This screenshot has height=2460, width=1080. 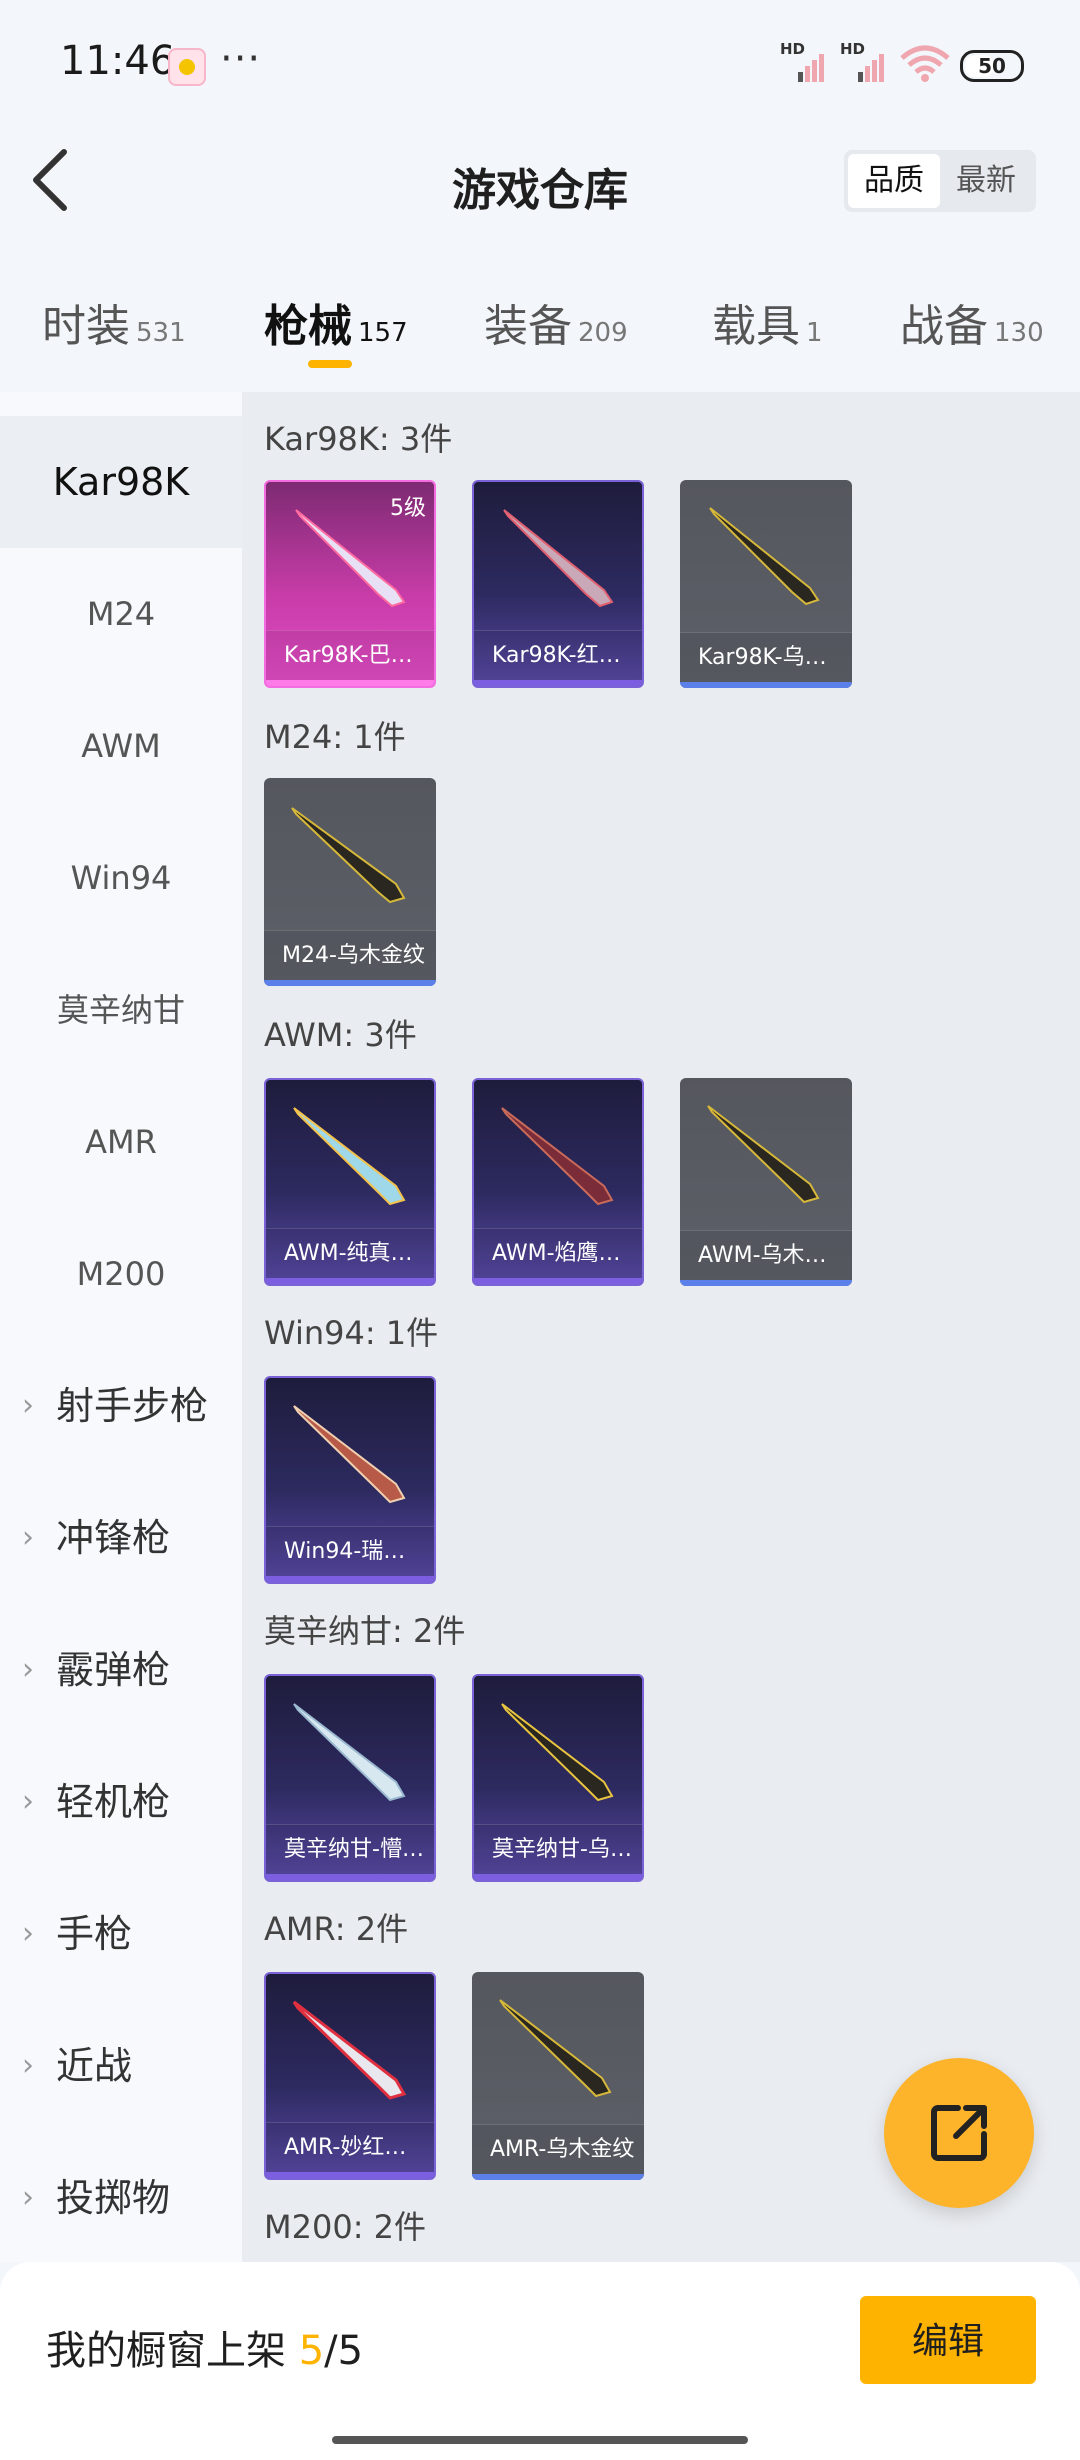 I want to click on sidebar-group-smg: › 冲锋枪, so click(x=121, y=1538).